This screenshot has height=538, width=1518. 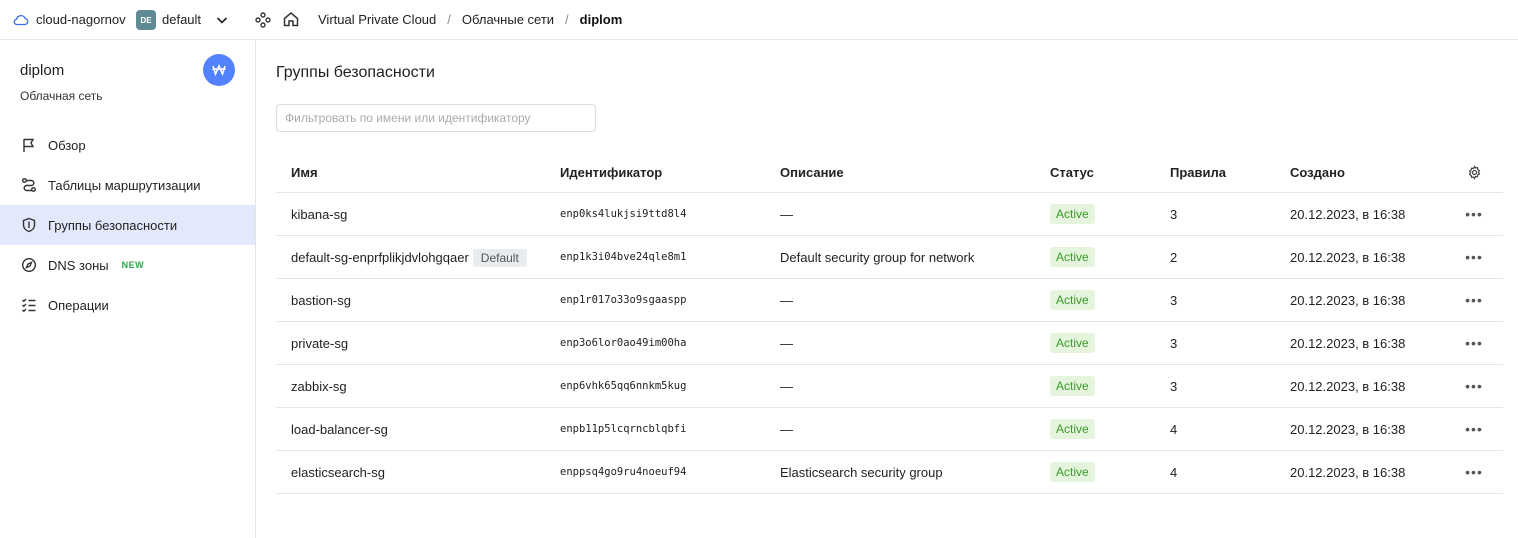 What do you see at coordinates (436, 118) in the screenshot?
I see `filter-input` at bounding box center [436, 118].